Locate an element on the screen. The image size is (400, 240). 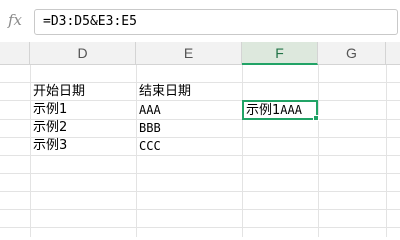
column-header-c is located at coordinates (15, 53).